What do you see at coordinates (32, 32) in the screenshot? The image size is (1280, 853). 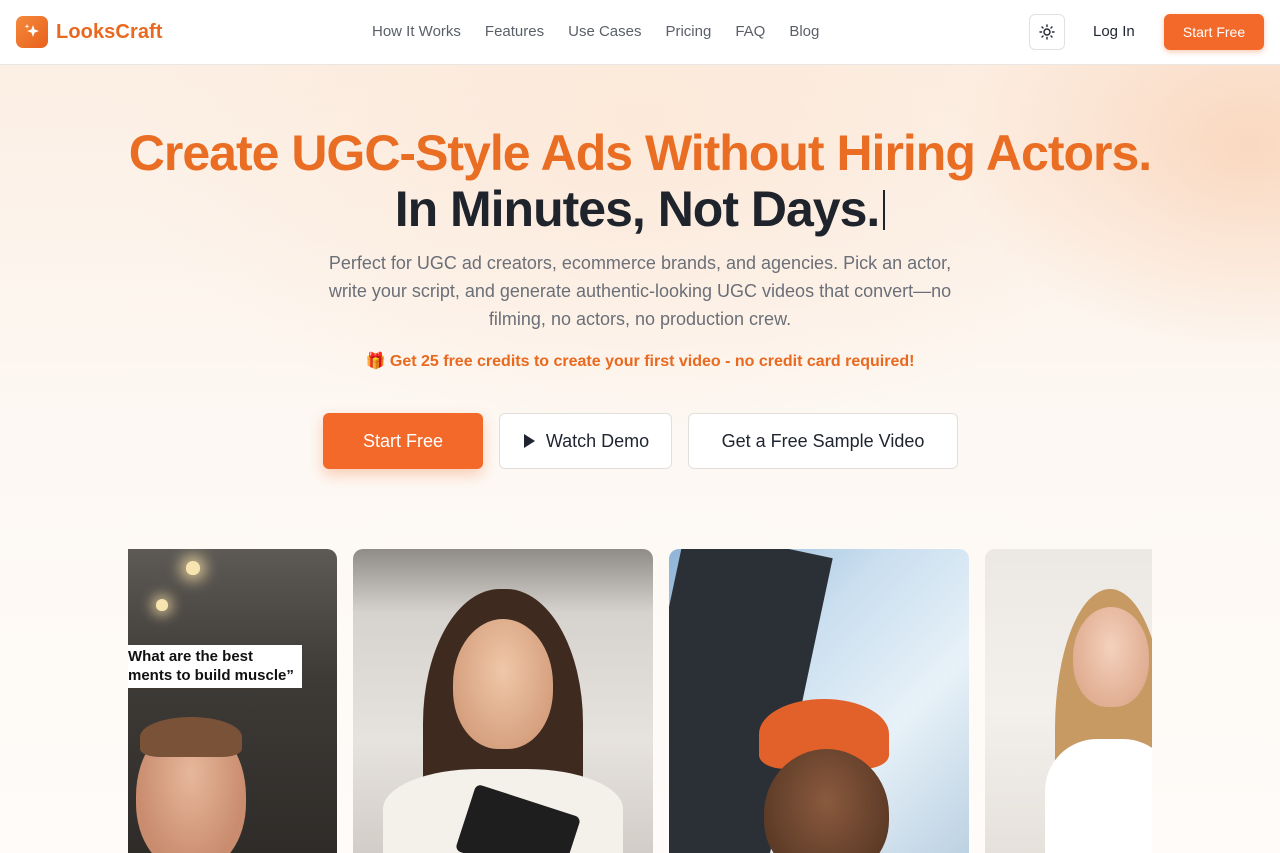 I see `sparkle-icon` at bounding box center [32, 32].